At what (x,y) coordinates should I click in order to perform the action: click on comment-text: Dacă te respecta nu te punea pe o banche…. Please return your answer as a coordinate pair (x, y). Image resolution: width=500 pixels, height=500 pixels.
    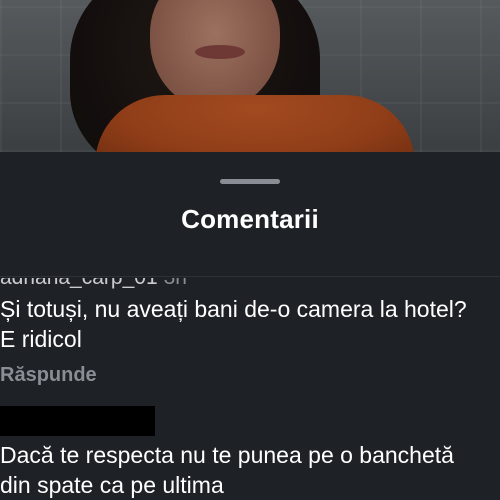
    Looking at the image, I should click on (227, 470).